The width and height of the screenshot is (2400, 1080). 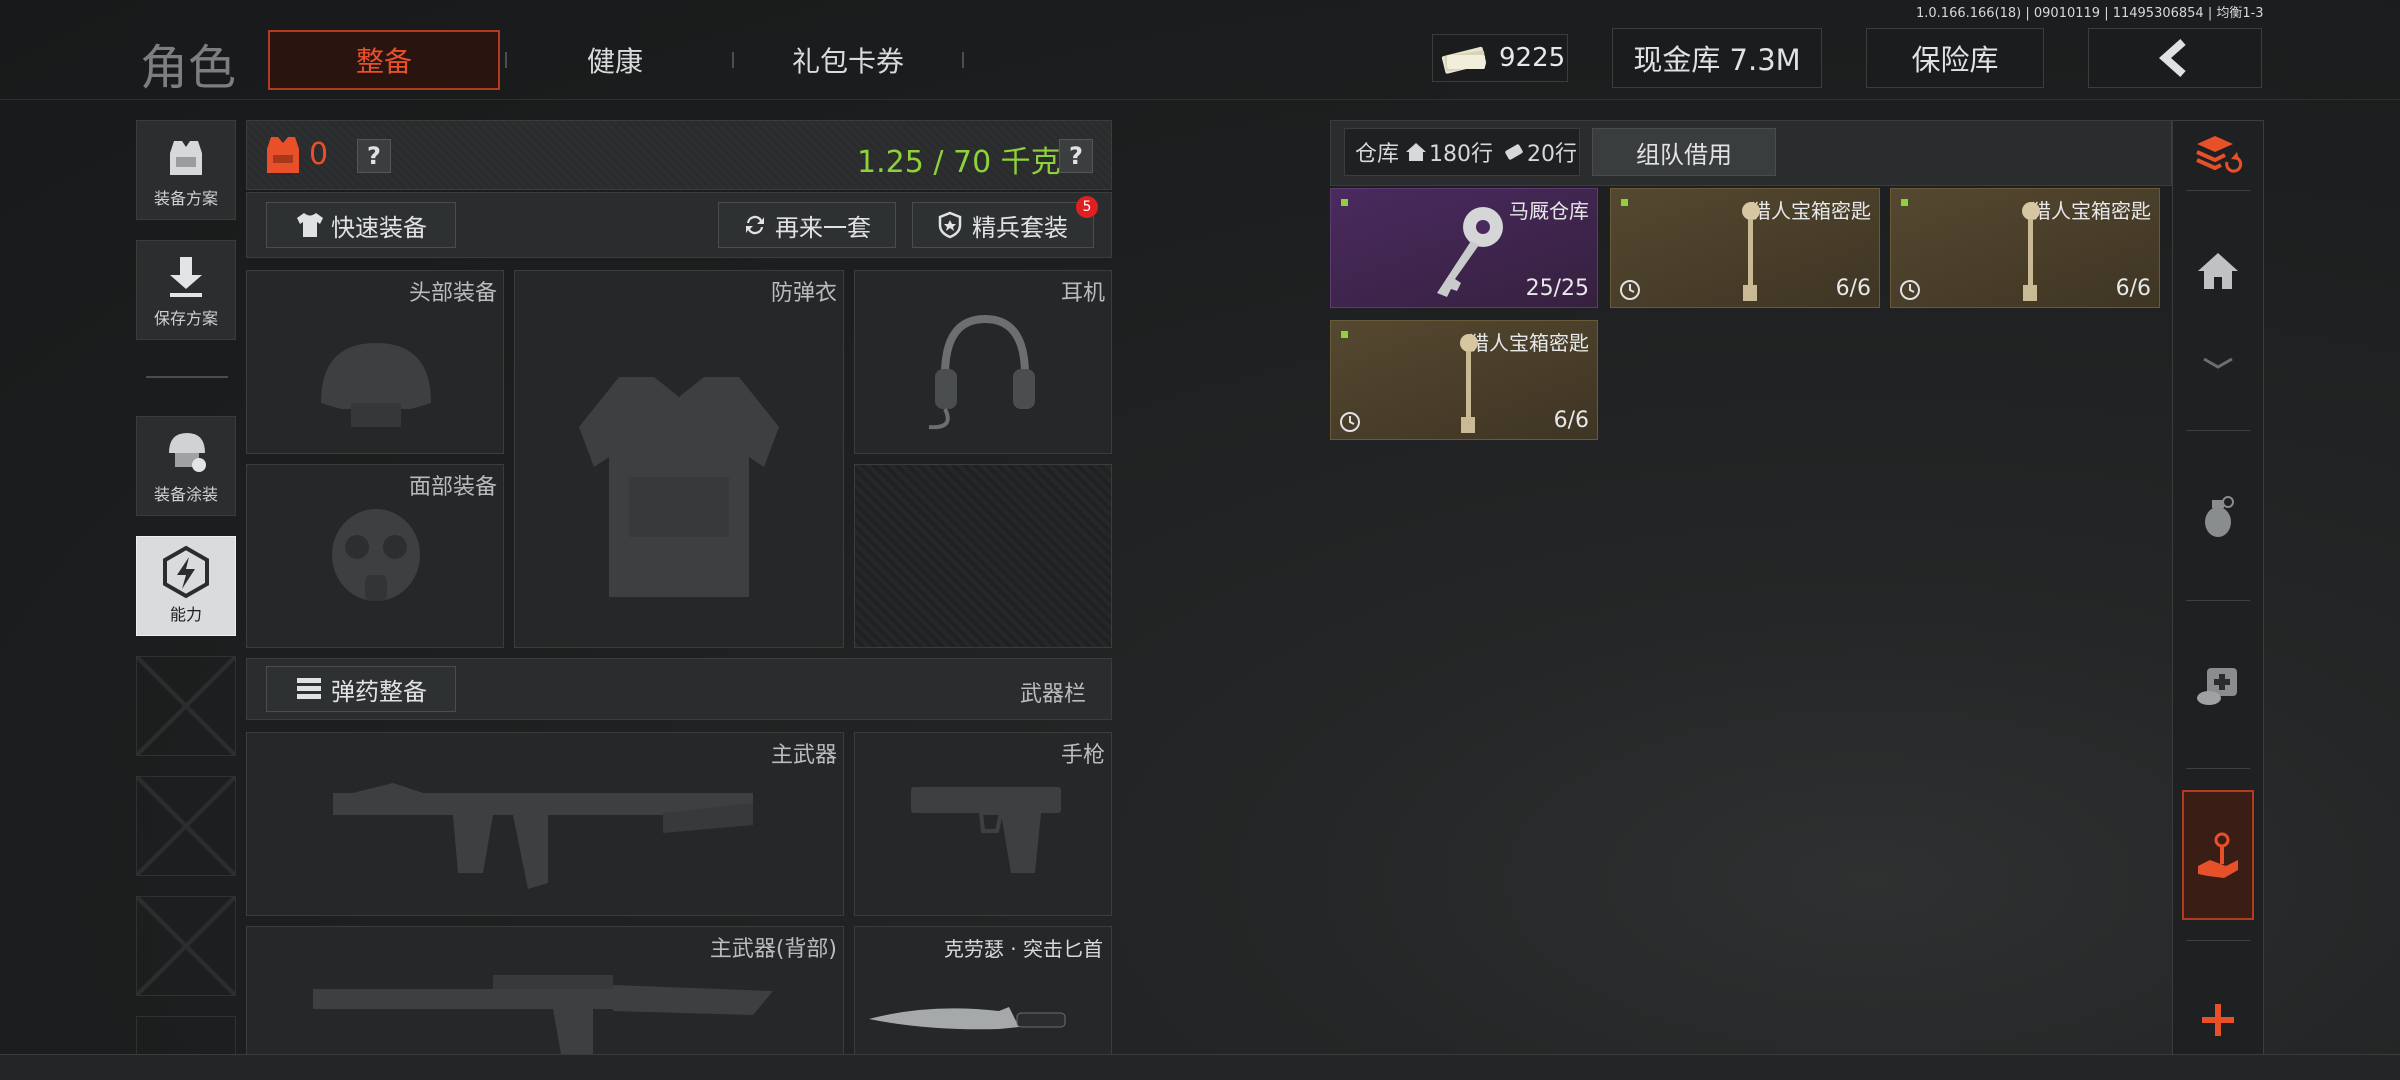 I want to click on sort-refresh-button, so click(x=2218, y=156).